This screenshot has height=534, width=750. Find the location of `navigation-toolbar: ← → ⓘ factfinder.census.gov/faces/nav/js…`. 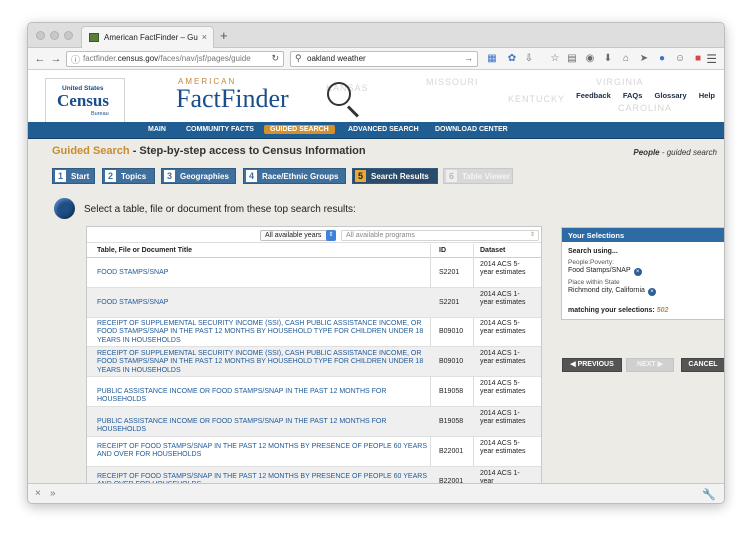

navigation-toolbar: ← → ⓘ factfinder.census.gov/faces/nav/js… is located at coordinates (376, 59).